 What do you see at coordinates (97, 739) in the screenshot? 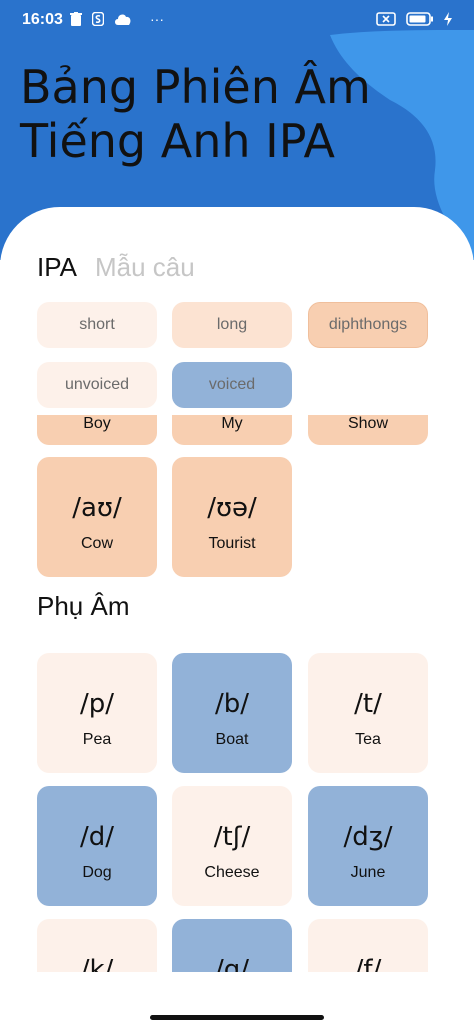
I see `ipa-example-word: Pea` at bounding box center [97, 739].